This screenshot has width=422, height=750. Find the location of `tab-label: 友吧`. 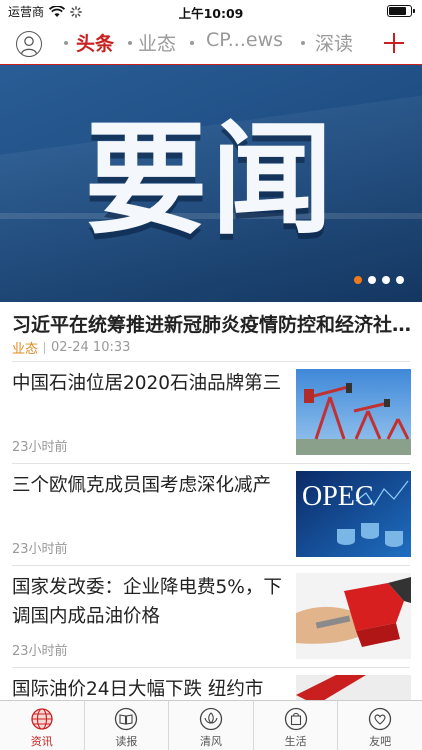

tab-label: 友吧 is located at coordinates (380, 741).